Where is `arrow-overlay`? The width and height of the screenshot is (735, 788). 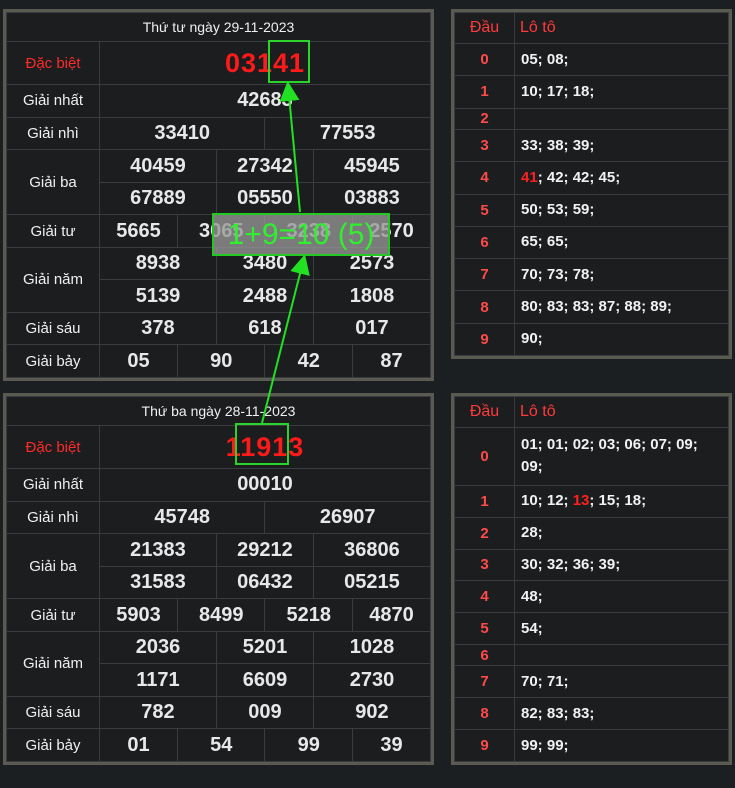 arrow-overlay is located at coordinates (285, 252).